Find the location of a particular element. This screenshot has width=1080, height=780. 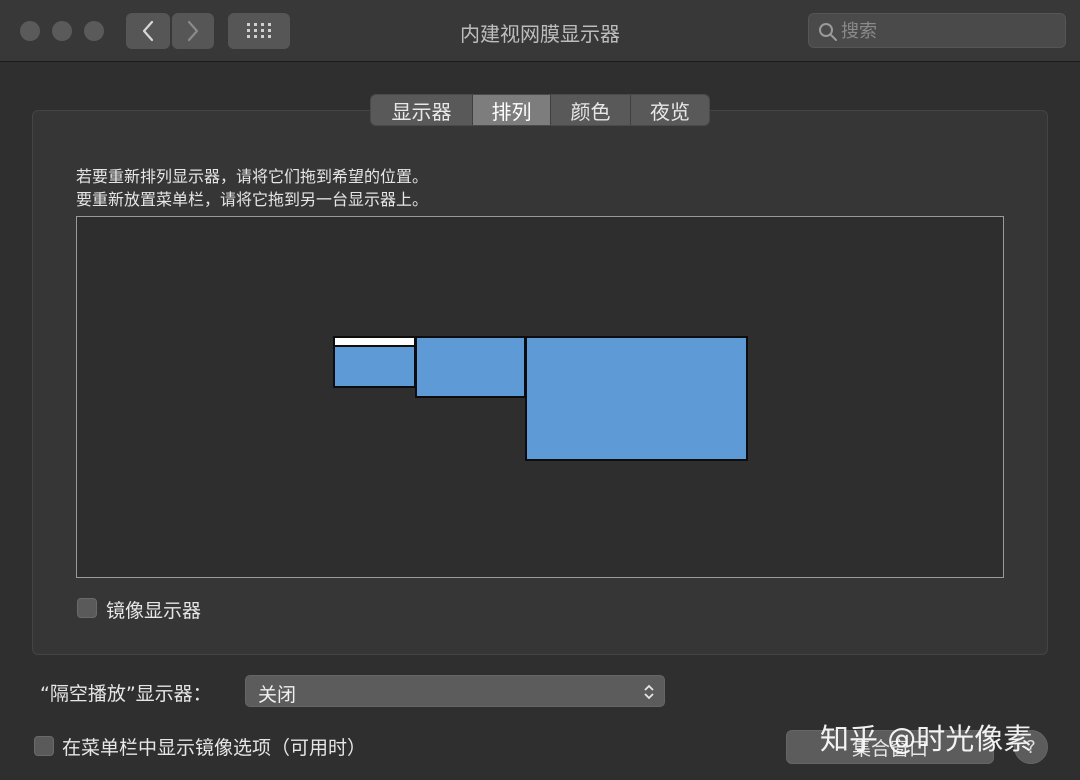

updown-chevron-icon is located at coordinates (649, 692).